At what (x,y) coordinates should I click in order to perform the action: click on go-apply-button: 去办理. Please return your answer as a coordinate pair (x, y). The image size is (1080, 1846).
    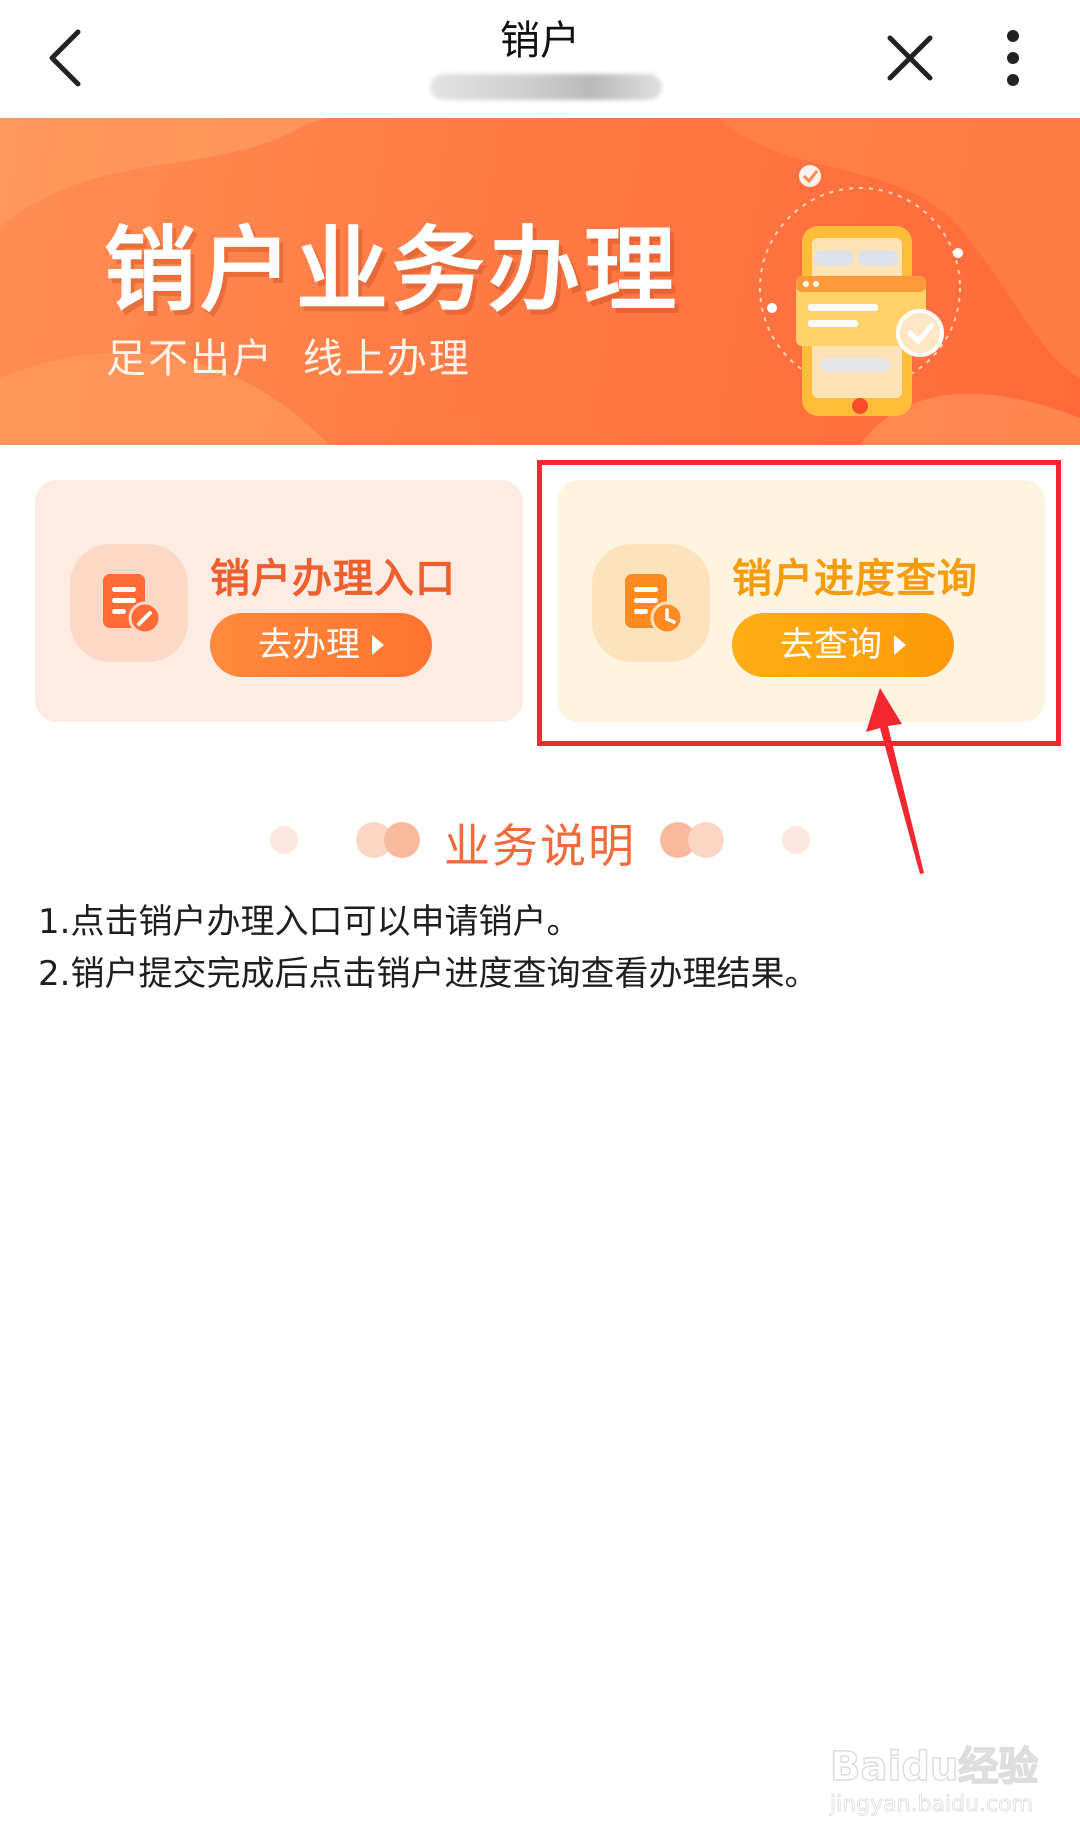
    Looking at the image, I should click on (321, 645).